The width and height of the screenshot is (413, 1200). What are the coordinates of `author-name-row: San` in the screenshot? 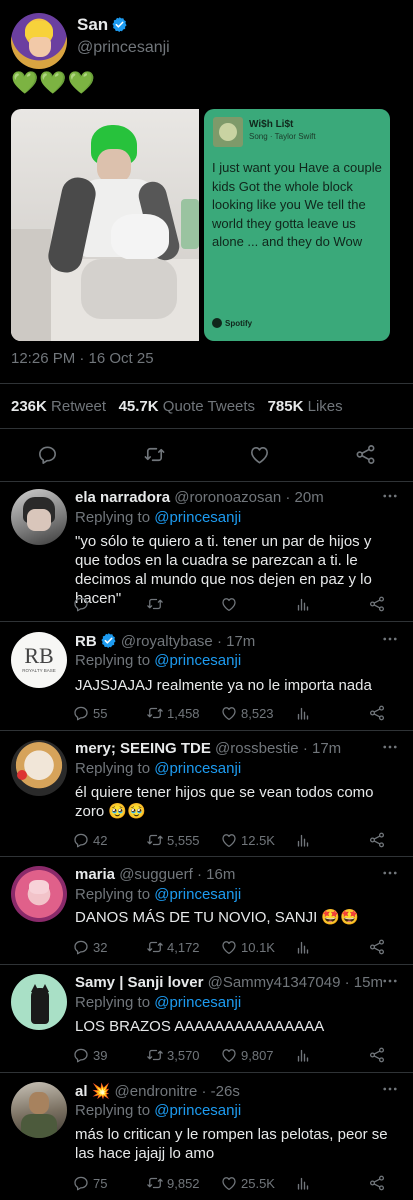 It's located at (102, 25).